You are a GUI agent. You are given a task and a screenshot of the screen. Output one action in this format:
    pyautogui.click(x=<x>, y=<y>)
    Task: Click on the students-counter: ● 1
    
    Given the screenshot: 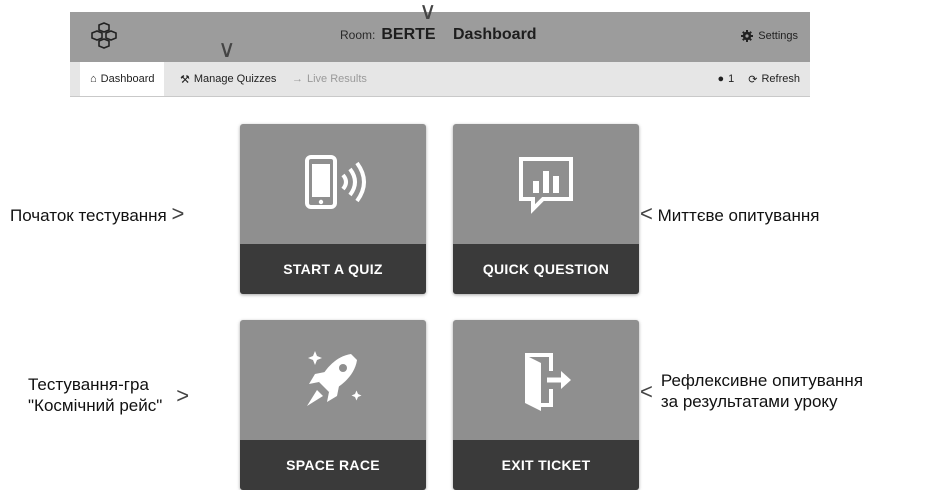 What is the action you would take?
    pyautogui.click(x=725, y=79)
    